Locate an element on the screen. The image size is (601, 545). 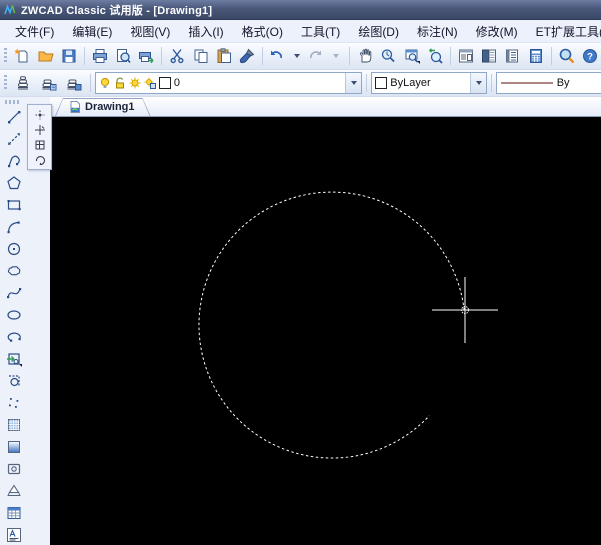
print-preview-button is located at coordinates (123, 56).